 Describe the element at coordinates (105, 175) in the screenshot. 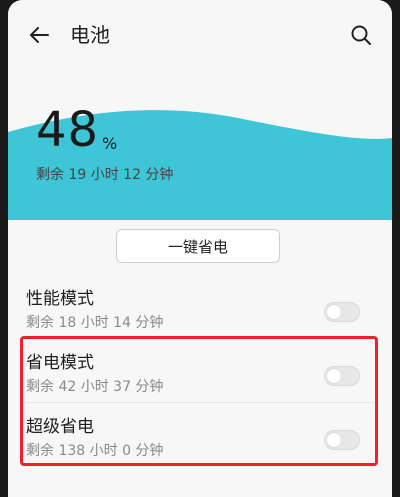

I see `battery-remaining-time: 剩余 19 小时 12 分钟` at that location.